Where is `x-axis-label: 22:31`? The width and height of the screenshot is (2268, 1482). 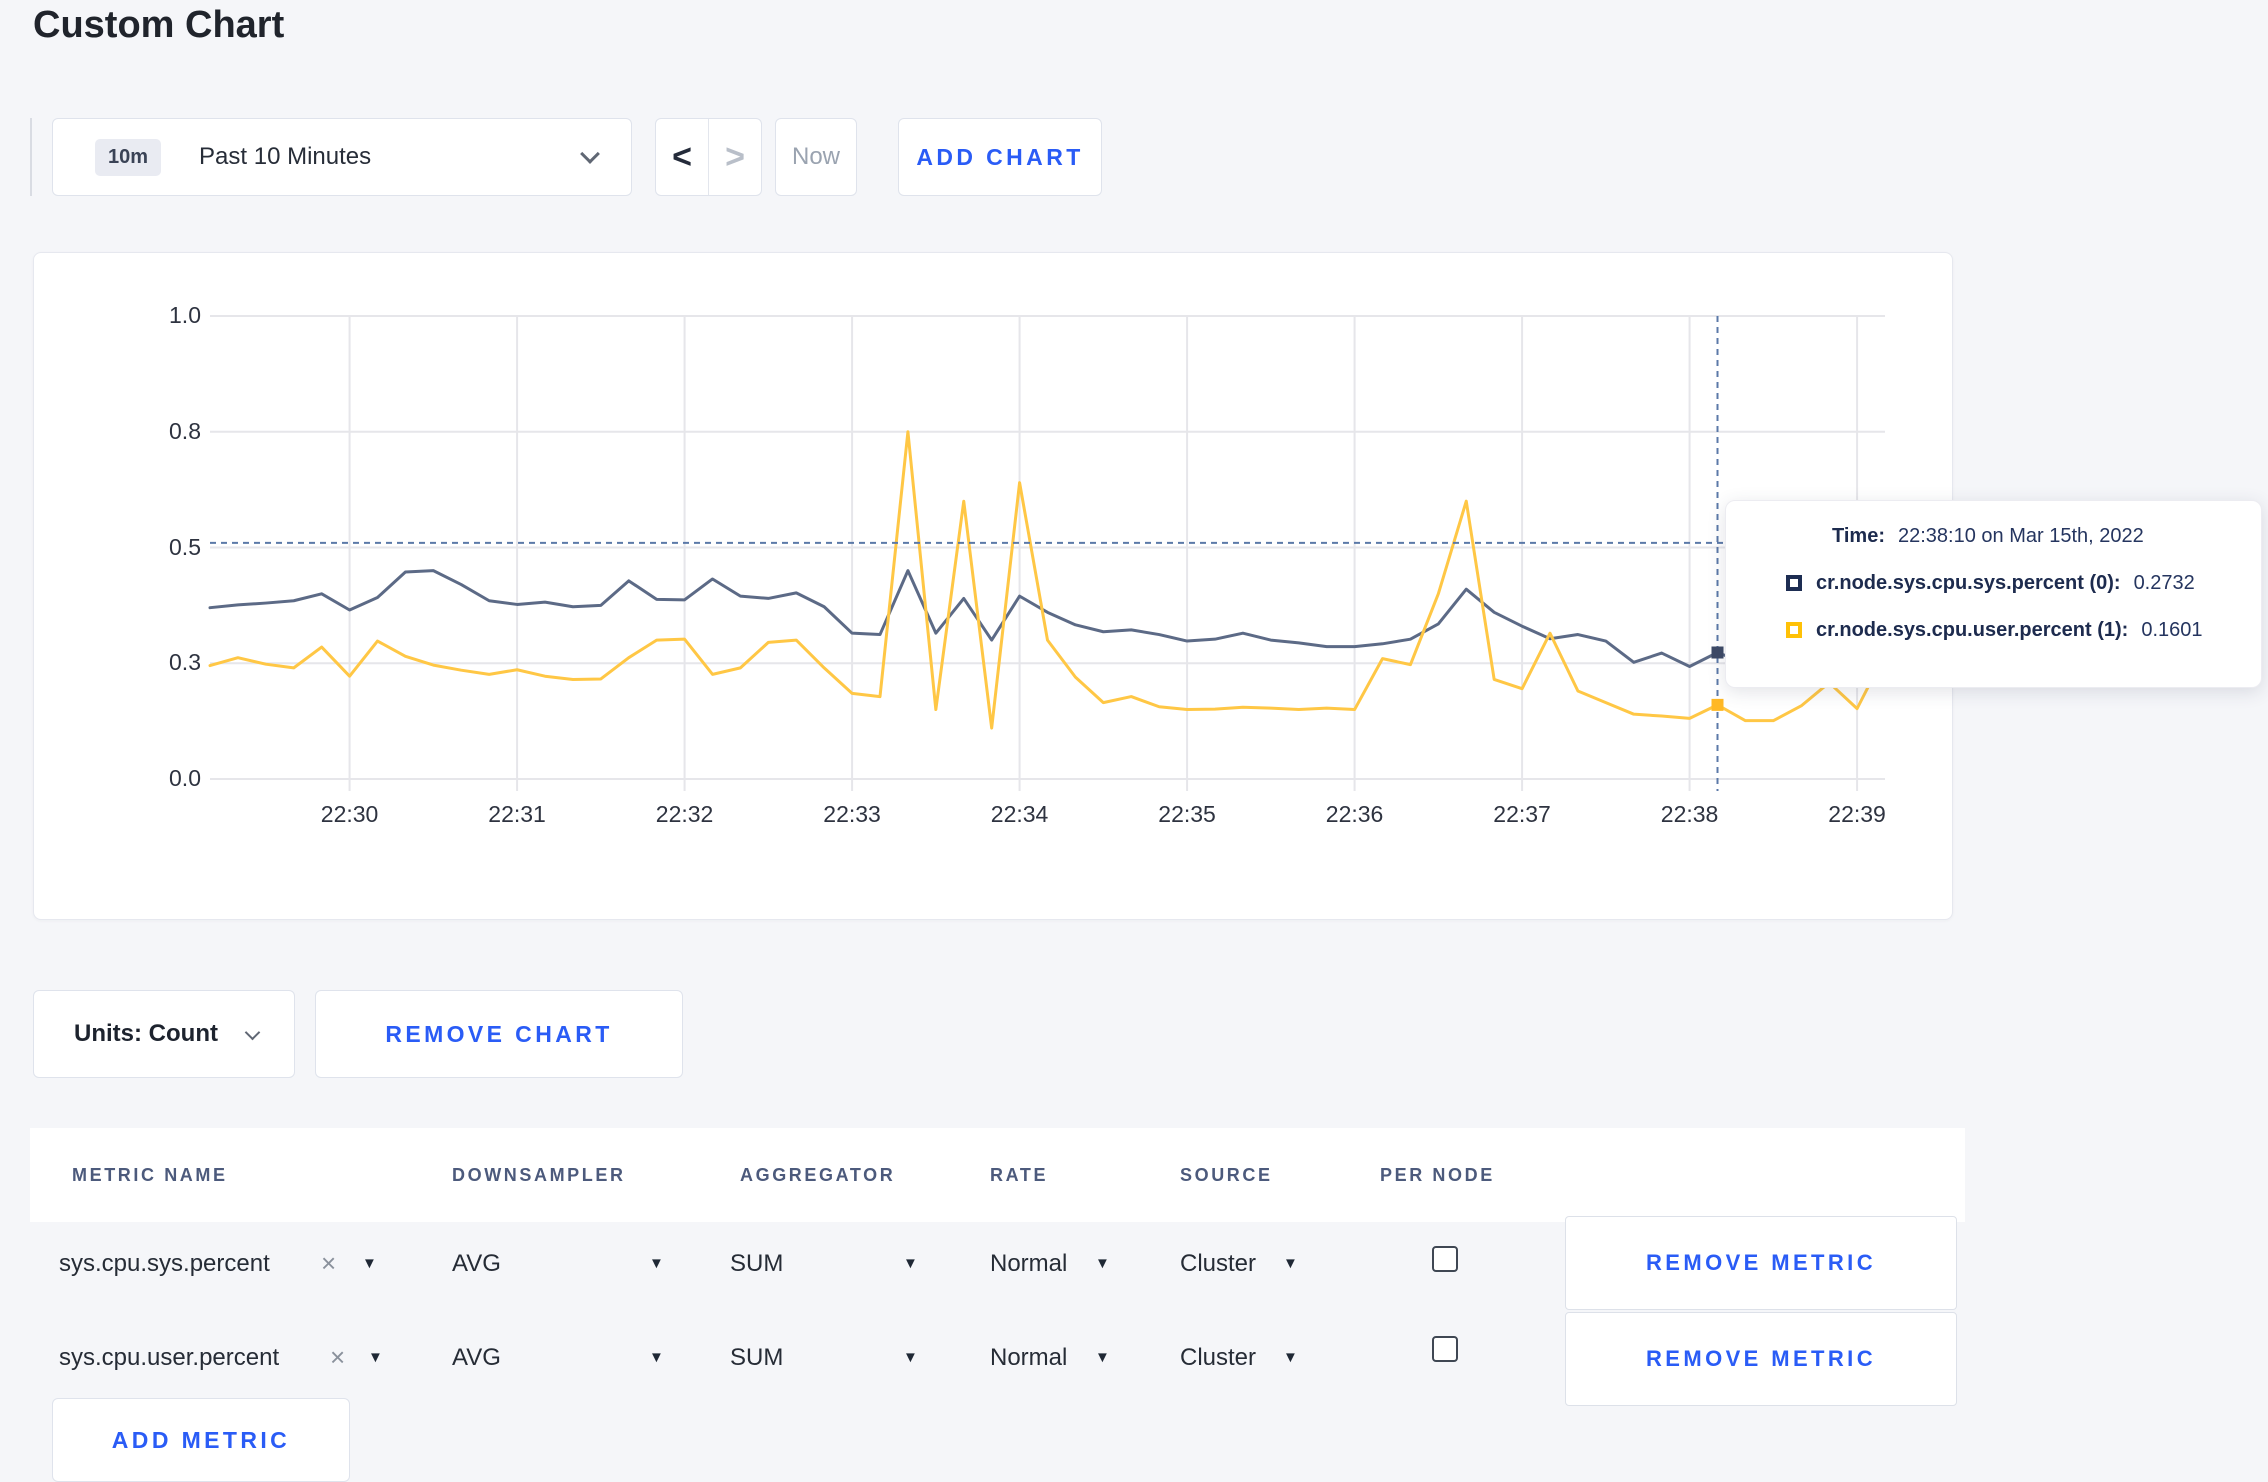 x-axis-label: 22:31 is located at coordinates (517, 814).